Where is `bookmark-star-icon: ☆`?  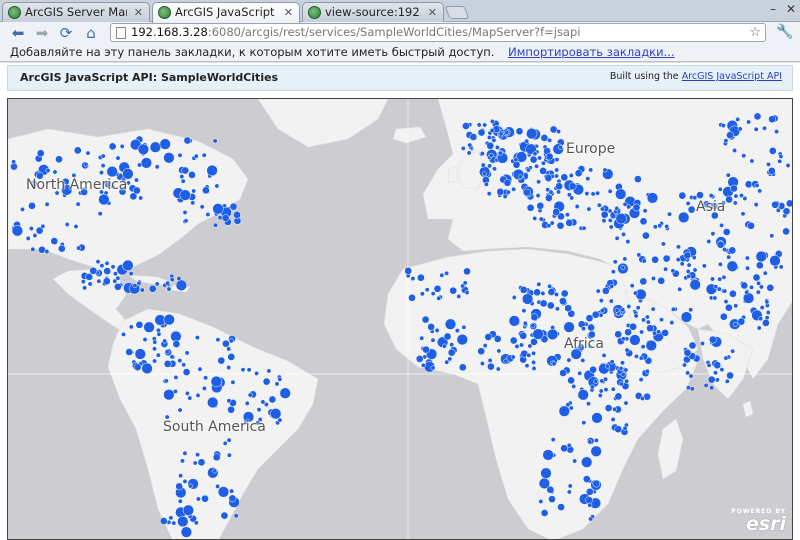 bookmark-star-icon: ☆ is located at coordinates (755, 32).